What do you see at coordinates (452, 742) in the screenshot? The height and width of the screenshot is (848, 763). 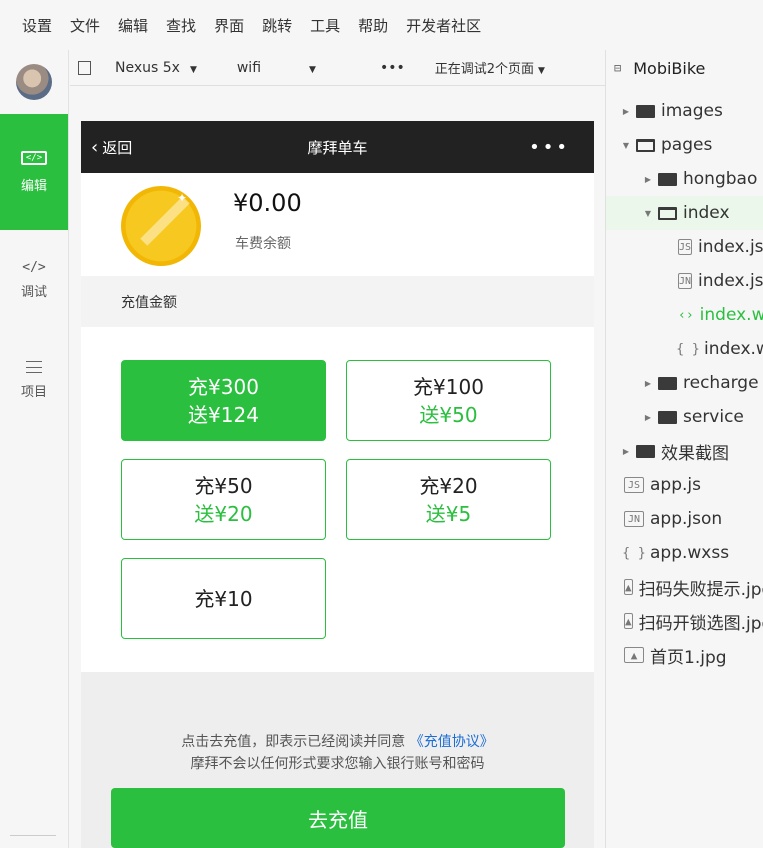 I see `agreement-link: 《充值协议》` at bounding box center [452, 742].